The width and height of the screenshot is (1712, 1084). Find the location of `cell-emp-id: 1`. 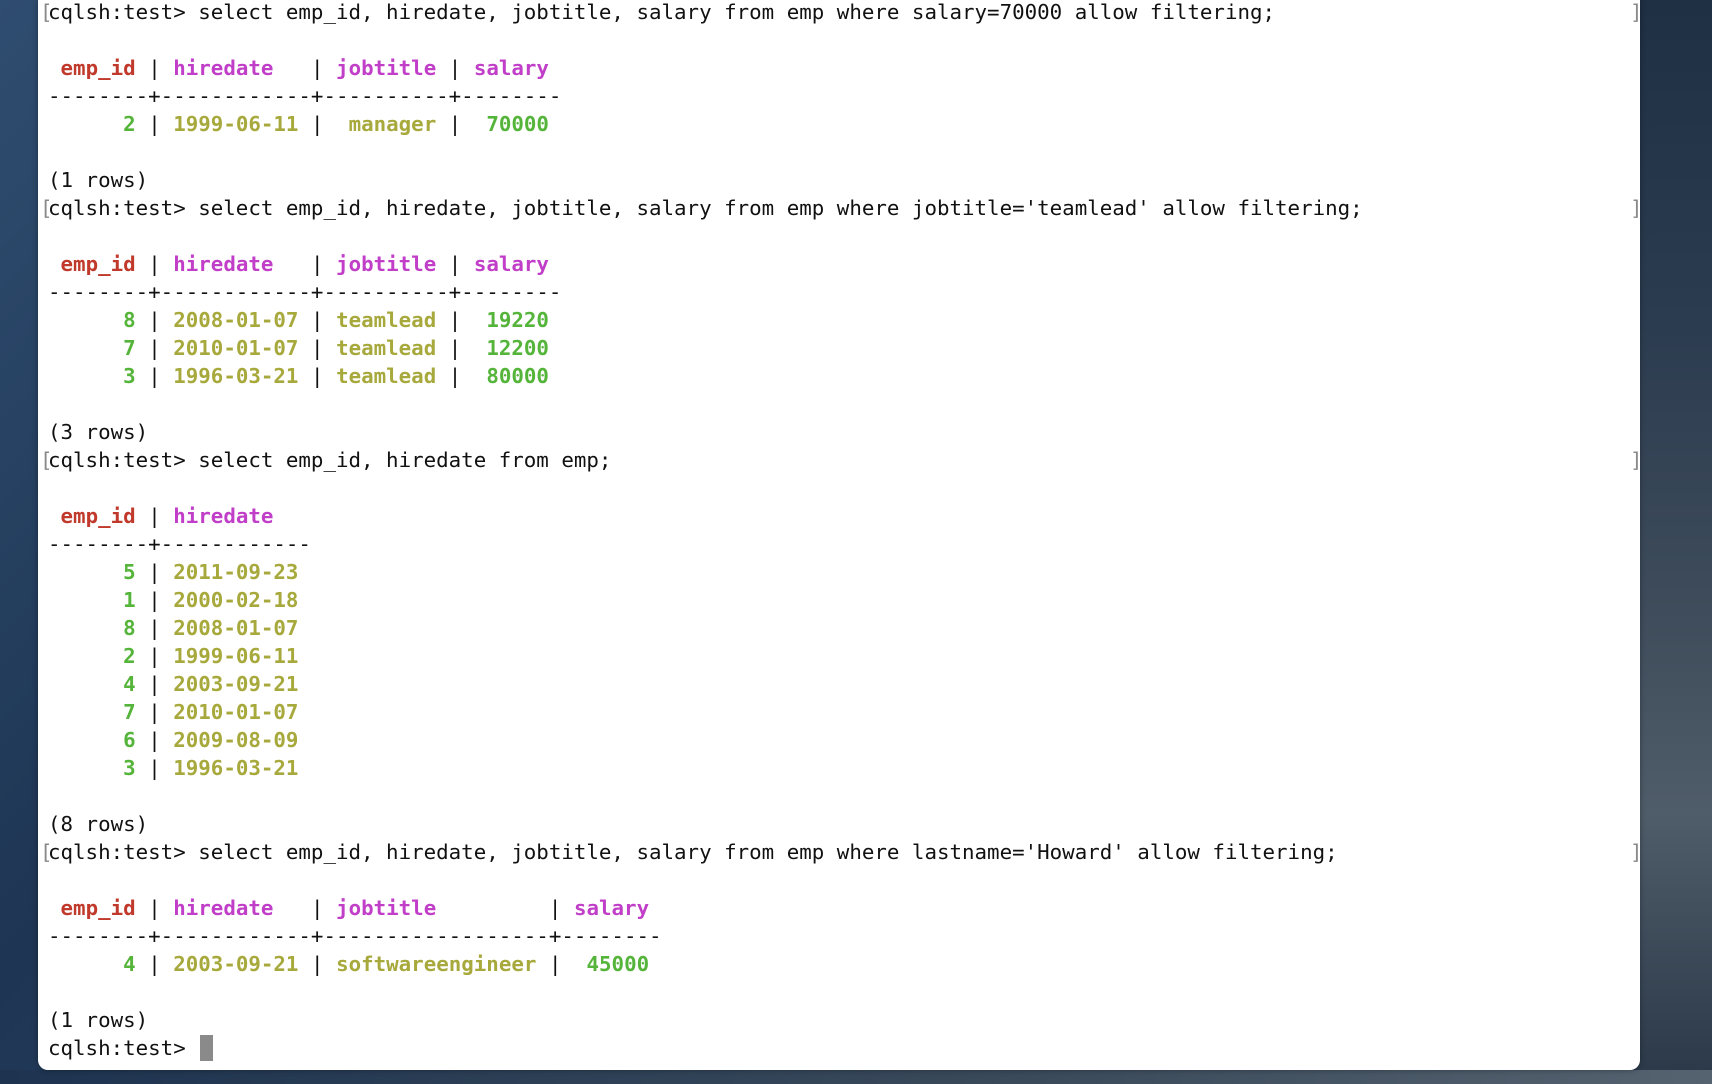

cell-emp-id: 1 is located at coordinates (129, 600).